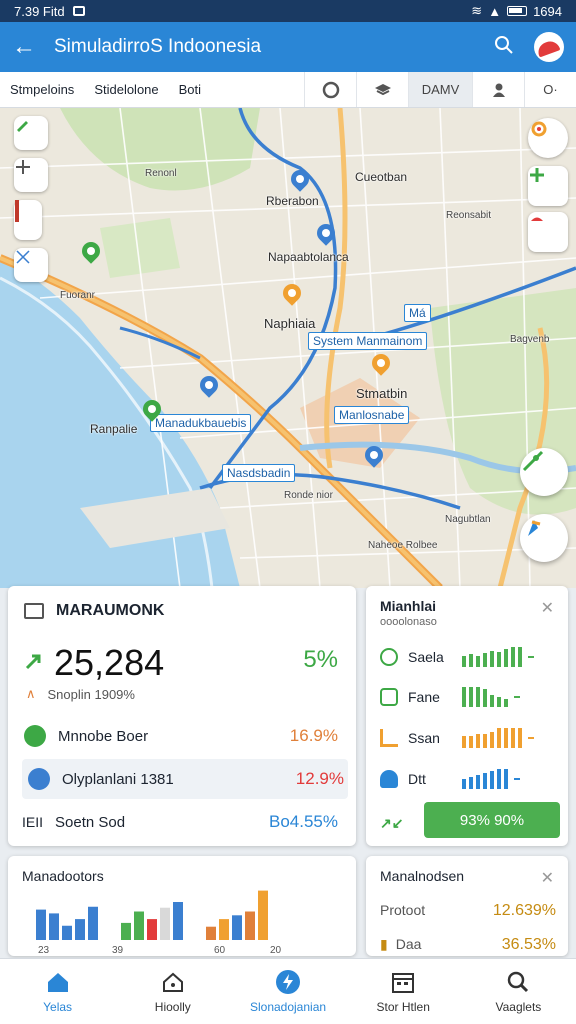 This screenshot has height=1024, width=576. What do you see at coordinates (185, 779) in the screenshot?
I see `summary-row-2: Olyplanlani 1381 12.9%` at bounding box center [185, 779].